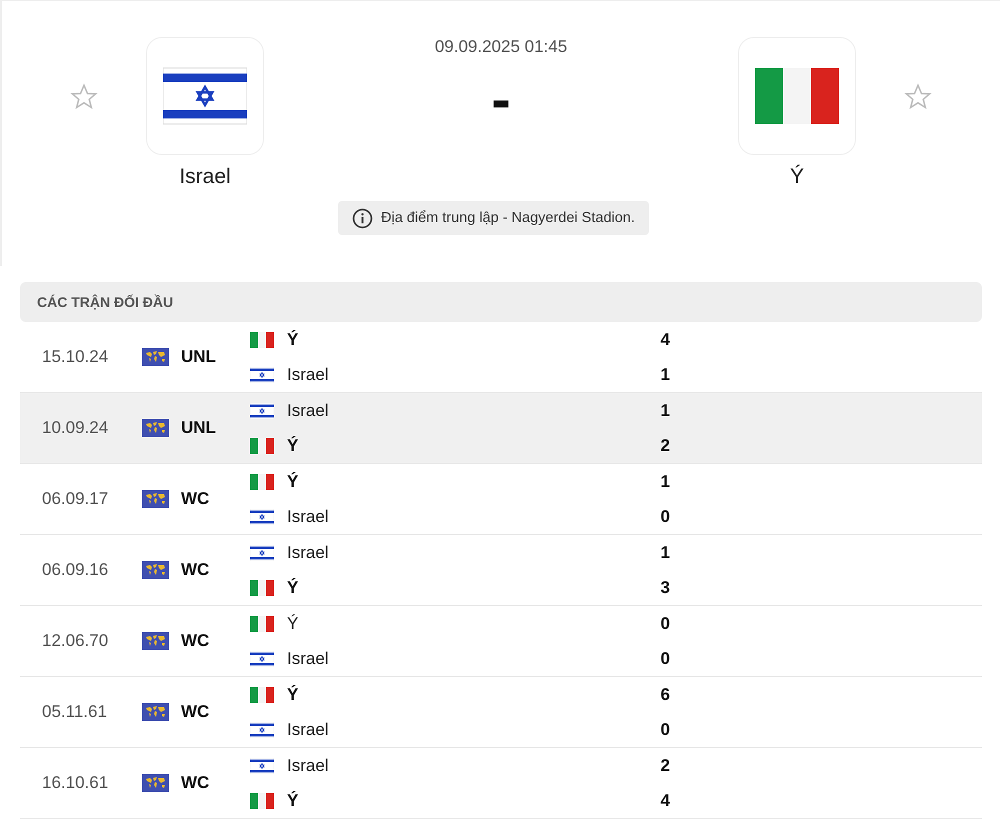 Image resolution: width=1000 pixels, height=819 pixels. What do you see at coordinates (75, 783) in the screenshot?
I see `match-date: 16.10.61` at bounding box center [75, 783].